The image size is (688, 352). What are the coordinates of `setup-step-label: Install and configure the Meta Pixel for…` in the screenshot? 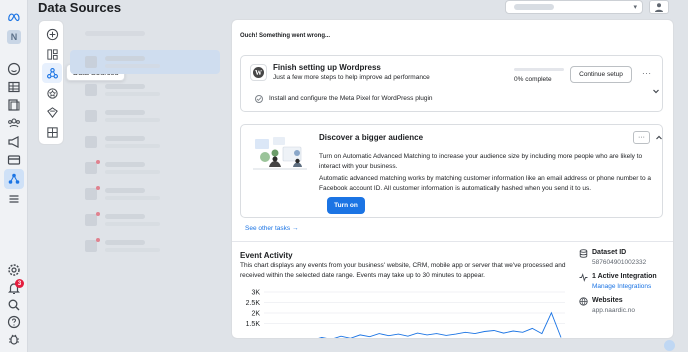 It's located at (351, 98).